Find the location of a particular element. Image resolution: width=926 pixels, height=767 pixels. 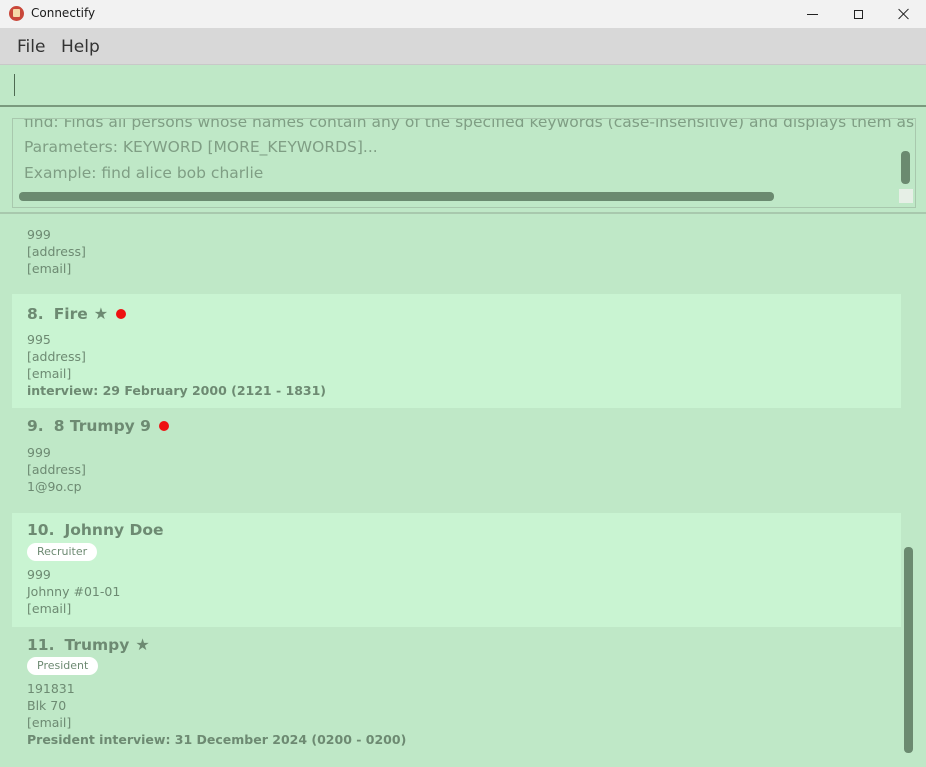

minimize-button is located at coordinates (812, 14).